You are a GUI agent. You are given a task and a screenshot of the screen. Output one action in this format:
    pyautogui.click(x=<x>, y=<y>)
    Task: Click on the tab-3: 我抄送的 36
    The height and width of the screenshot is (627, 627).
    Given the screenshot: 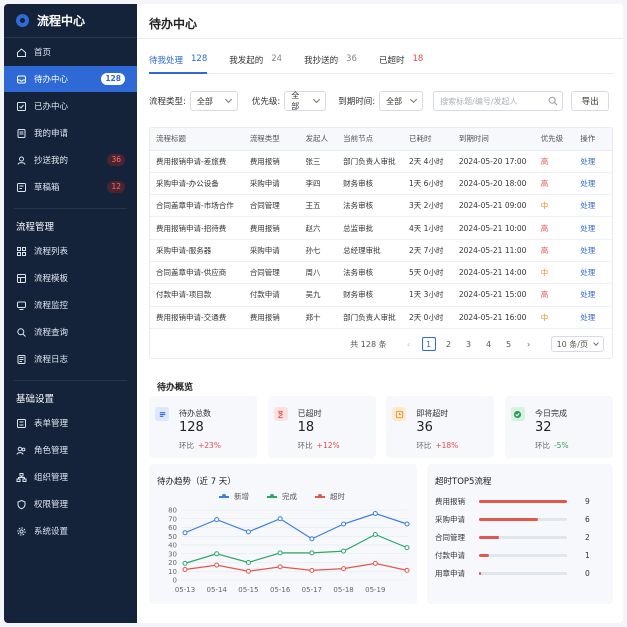 What is the action you would take?
    pyautogui.click(x=330, y=61)
    